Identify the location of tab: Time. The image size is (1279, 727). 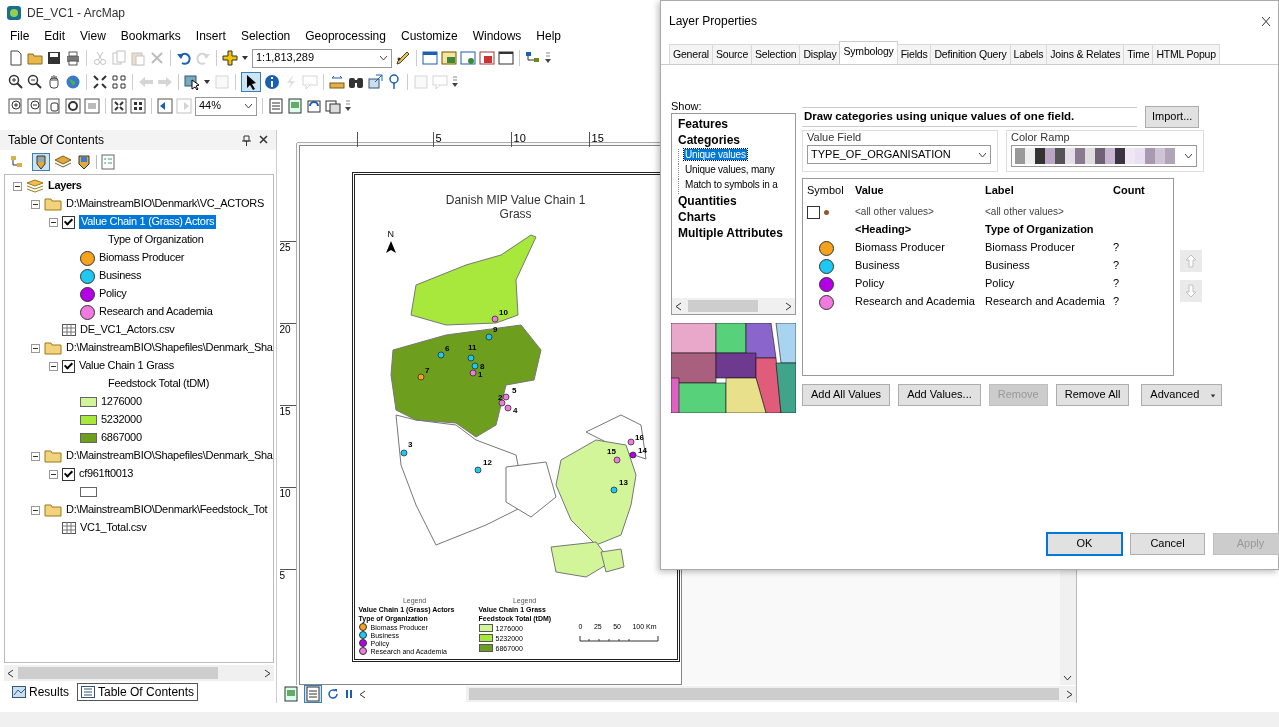
(1138, 54).